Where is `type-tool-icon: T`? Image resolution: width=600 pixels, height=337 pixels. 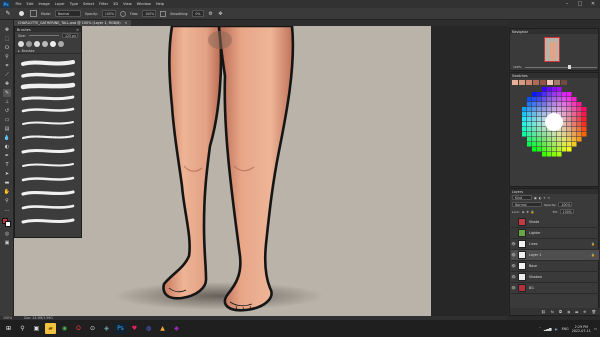 type-tool-icon: T is located at coordinates (7, 165).